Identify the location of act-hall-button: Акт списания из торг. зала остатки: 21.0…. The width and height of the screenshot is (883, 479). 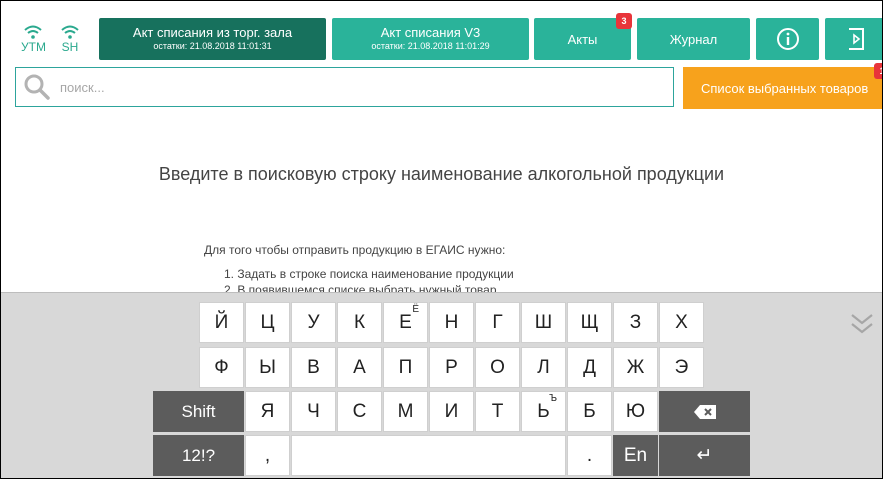
(212, 39).